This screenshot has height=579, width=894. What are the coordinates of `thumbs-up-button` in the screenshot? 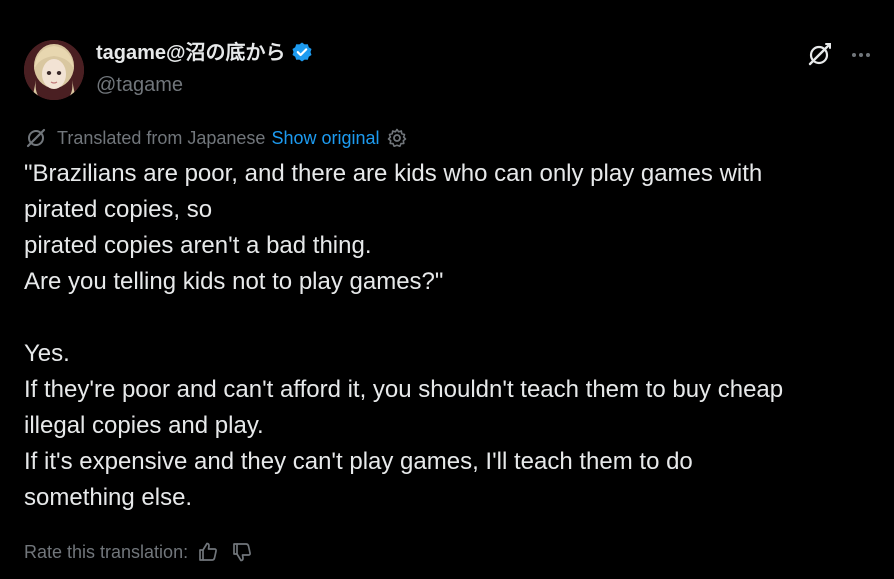 It's located at (208, 552).